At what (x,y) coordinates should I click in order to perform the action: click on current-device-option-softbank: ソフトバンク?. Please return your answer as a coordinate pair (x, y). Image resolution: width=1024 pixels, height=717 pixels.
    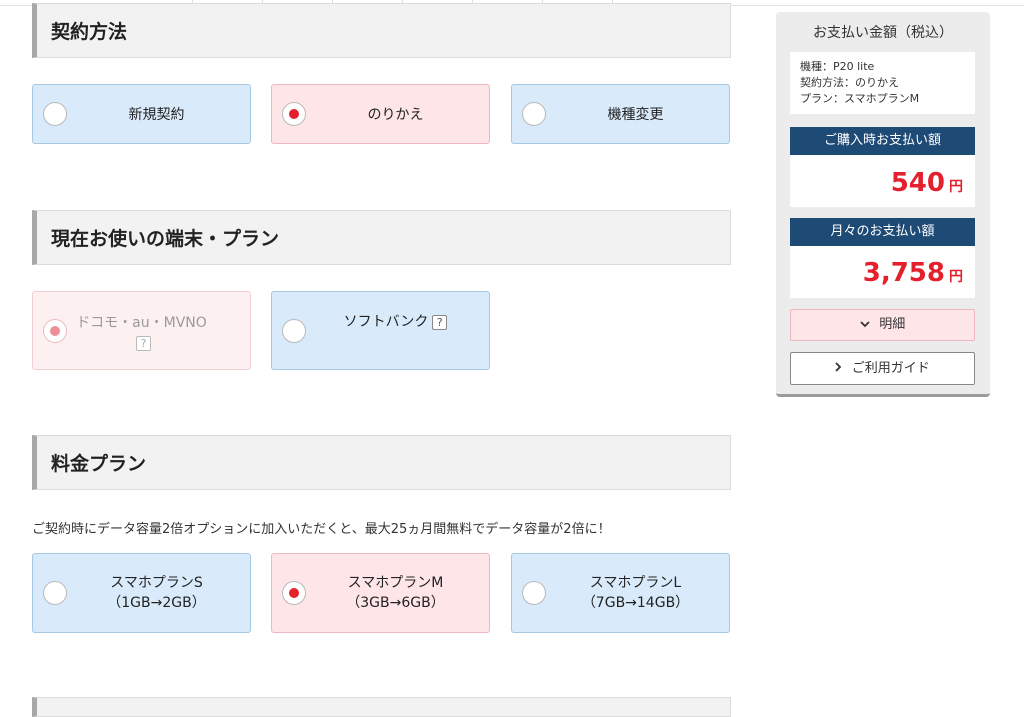
    Looking at the image, I should click on (380, 330).